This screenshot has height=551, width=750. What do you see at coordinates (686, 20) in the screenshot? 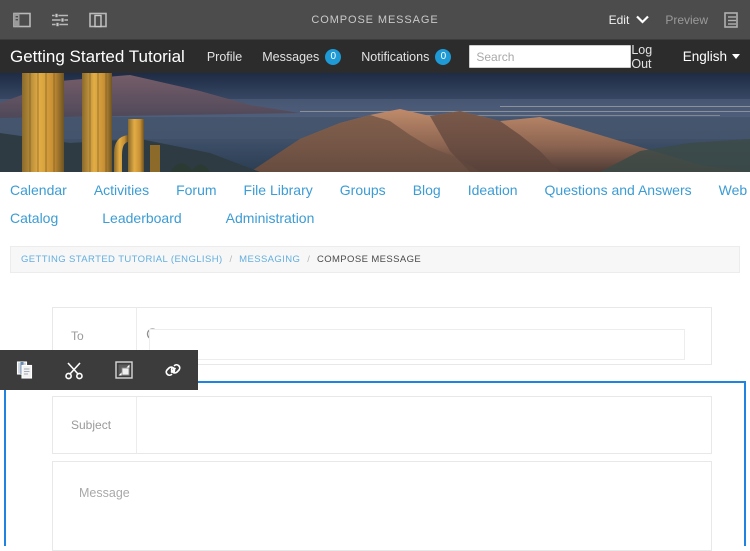
I see `preview-mode-button: Preview` at bounding box center [686, 20].